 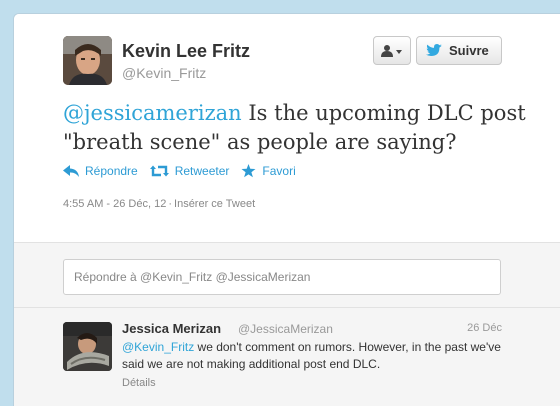 What do you see at coordinates (186, 51) in the screenshot?
I see `author-name: Kevin Lee Fritz` at bounding box center [186, 51].